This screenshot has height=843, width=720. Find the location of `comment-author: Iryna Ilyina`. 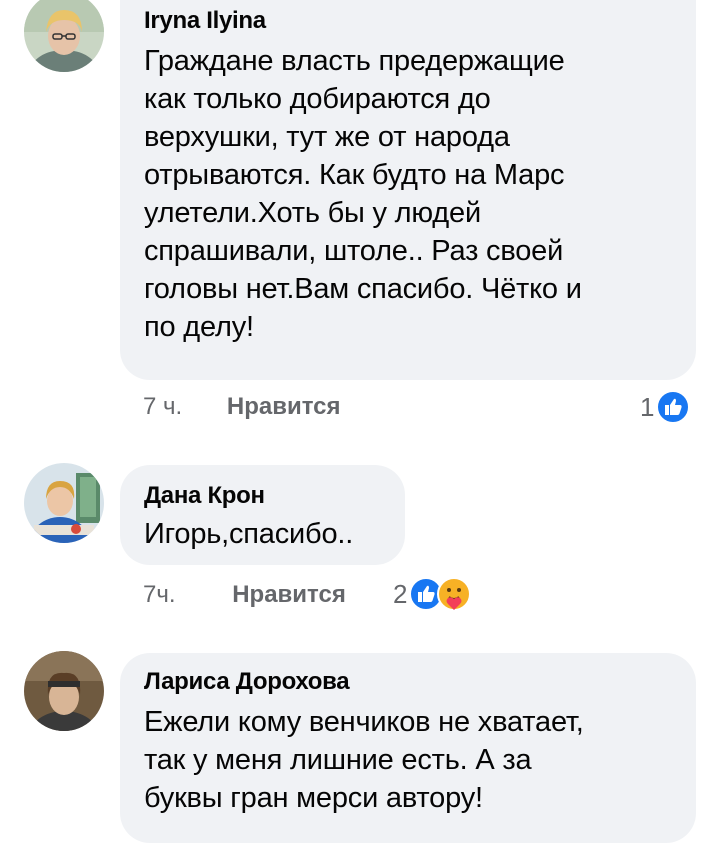

comment-author: Iryna Ilyina is located at coordinates (408, 21).